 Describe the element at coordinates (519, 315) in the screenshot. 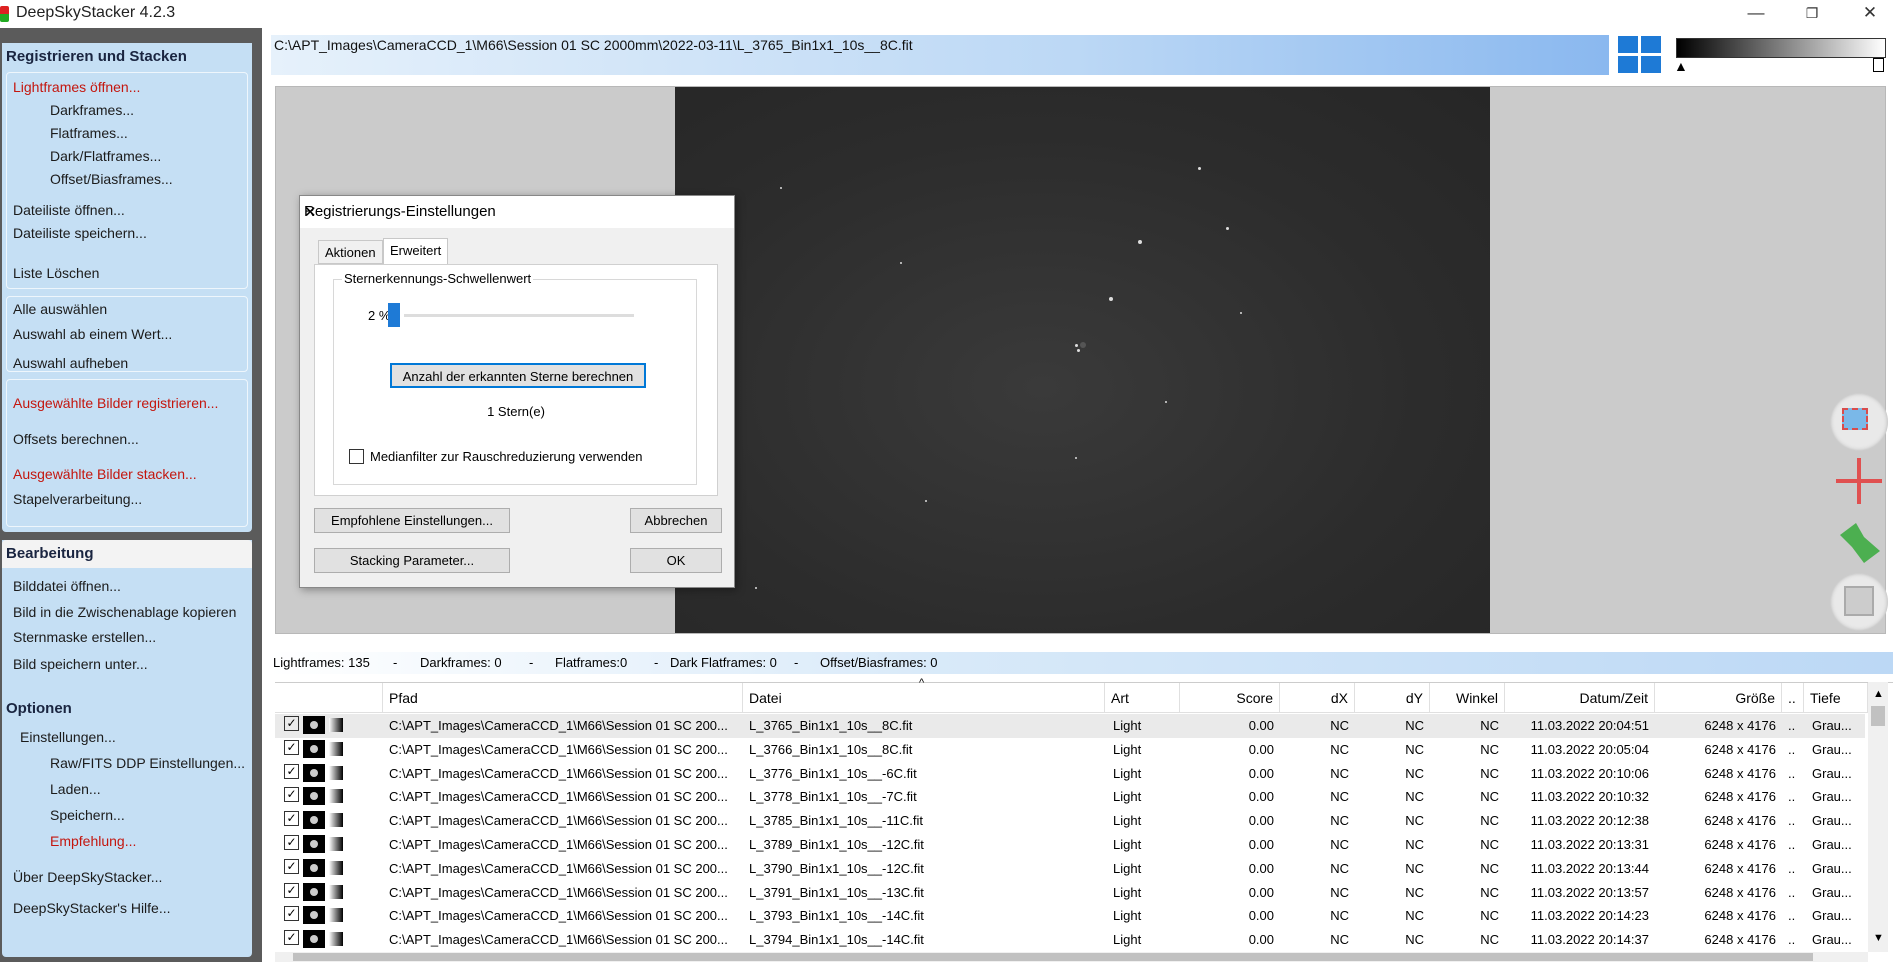

I see `threshold-slider-track` at that location.